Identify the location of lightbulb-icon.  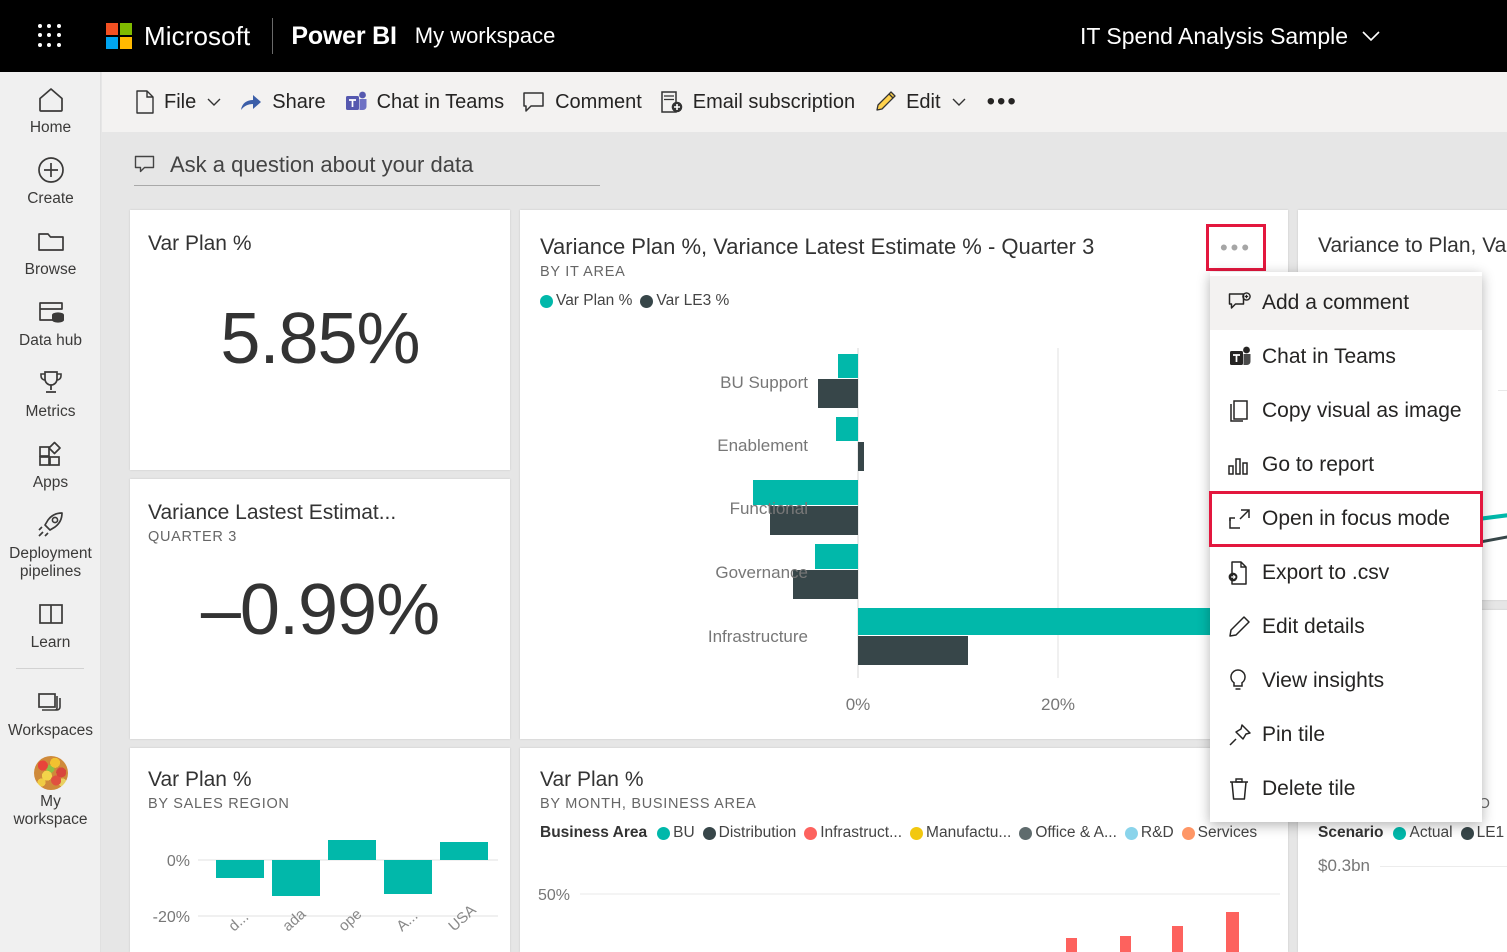
(1245, 681).